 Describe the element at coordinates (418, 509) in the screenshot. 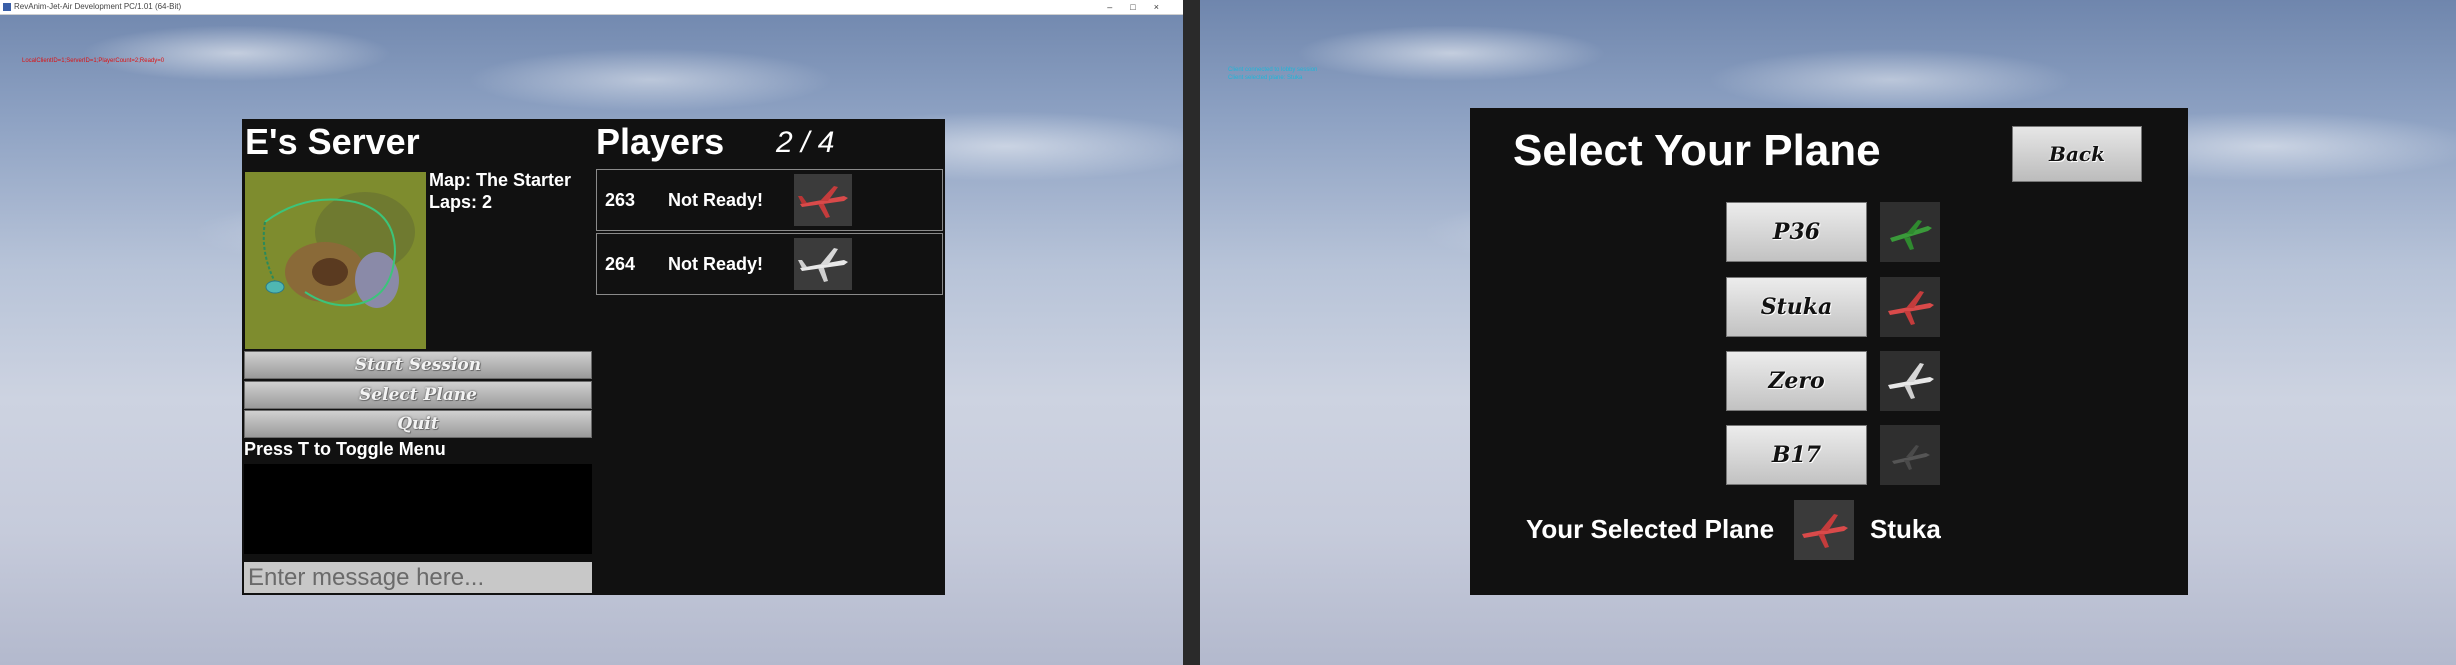

I see `chat-log` at that location.